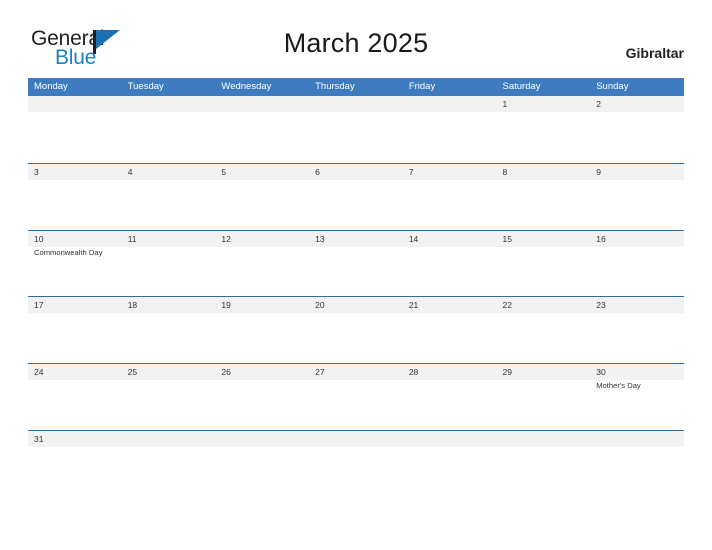 This screenshot has width=712, height=550. I want to click on day-number: 17, so click(75, 305).